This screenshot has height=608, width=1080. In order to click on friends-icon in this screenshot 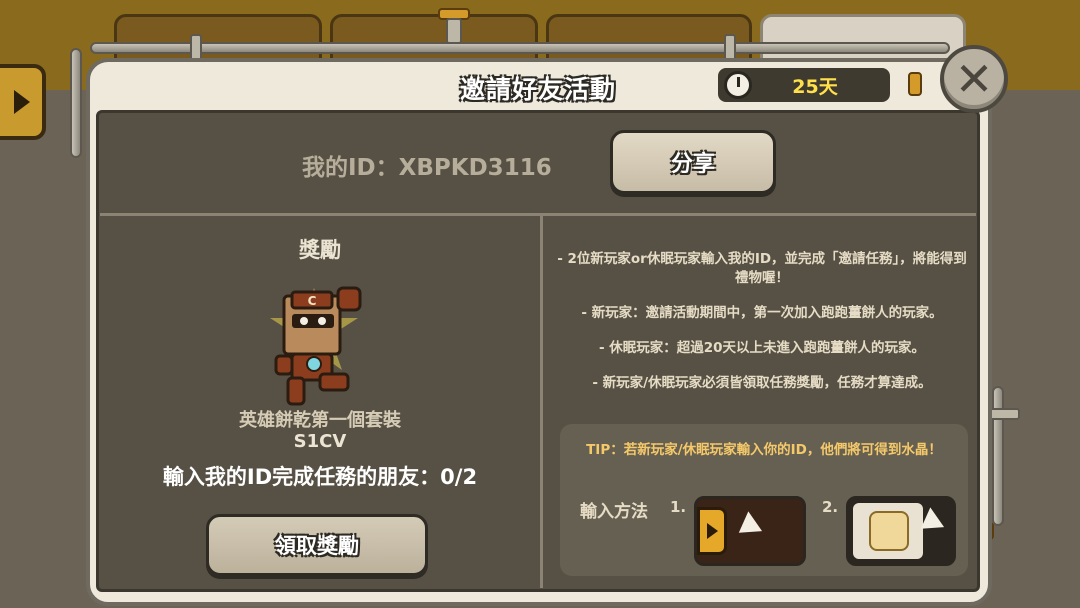, I will do `click(889, 531)`.